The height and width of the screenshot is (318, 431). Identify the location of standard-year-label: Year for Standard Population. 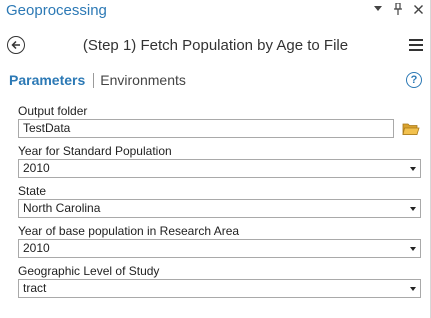
(95, 151).